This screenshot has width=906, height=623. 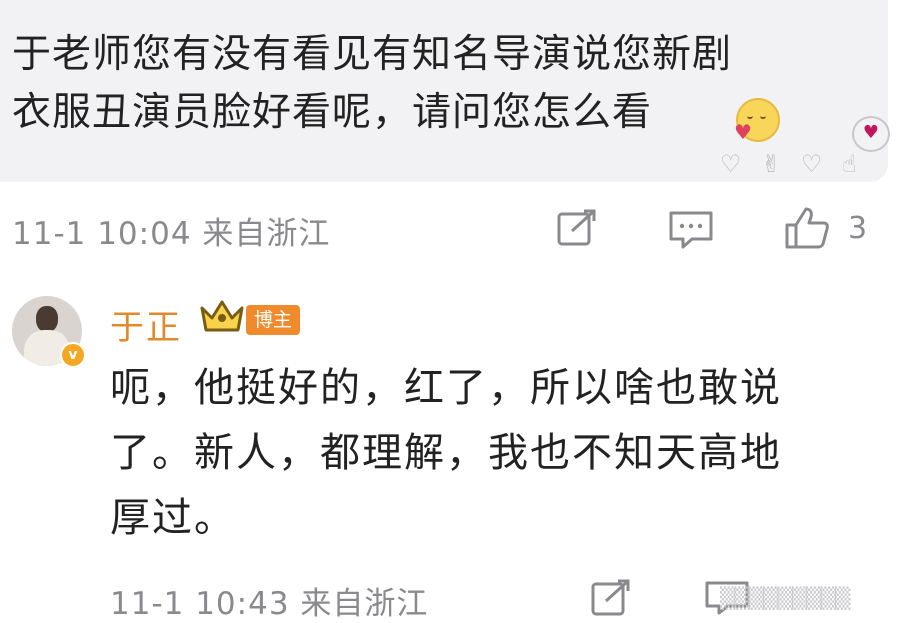 What do you see at coordinates (446, 453) in the screenshot?
I see `reply-line-2: 了。新人，都理解，我也不知天高地` at bounding box center [446, 453].